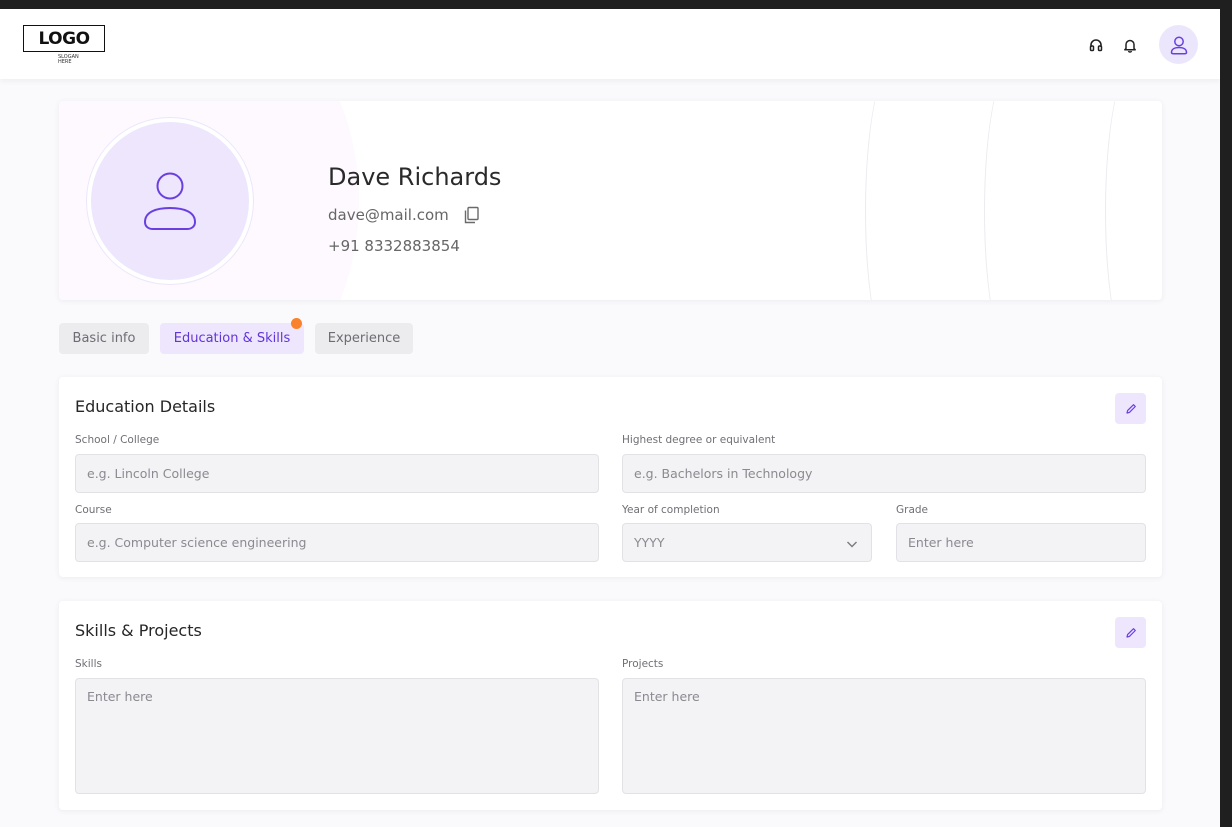 The width and height of the screenshot is (1232, 827). Describe the element at coordinates (884, 473) in the screenshot. I see `degree-input: e.g. Bachelors in Technology` at that location.